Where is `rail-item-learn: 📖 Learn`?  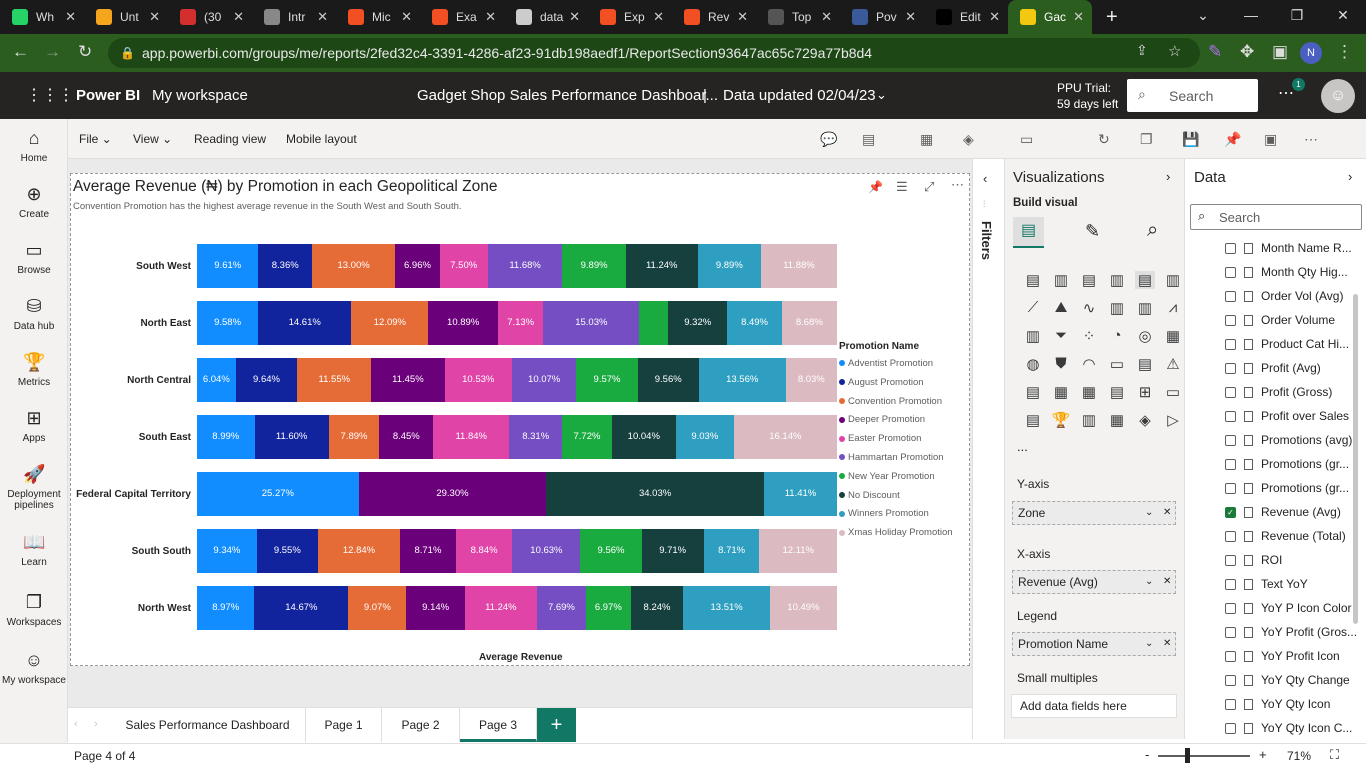 rail-item-learn: 📖 Learn is located at coordinates (34, 549).